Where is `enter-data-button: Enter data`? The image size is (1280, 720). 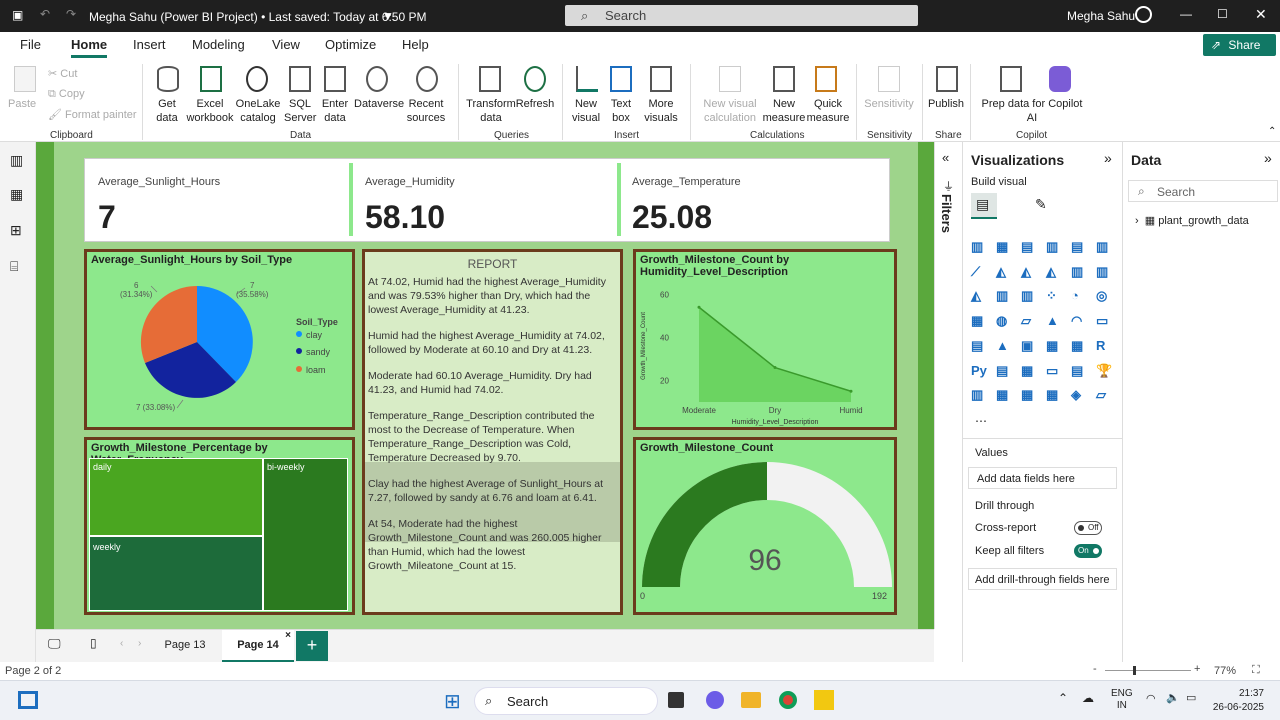 enter-data-button: Enter data is located at coordinates (335, 111).